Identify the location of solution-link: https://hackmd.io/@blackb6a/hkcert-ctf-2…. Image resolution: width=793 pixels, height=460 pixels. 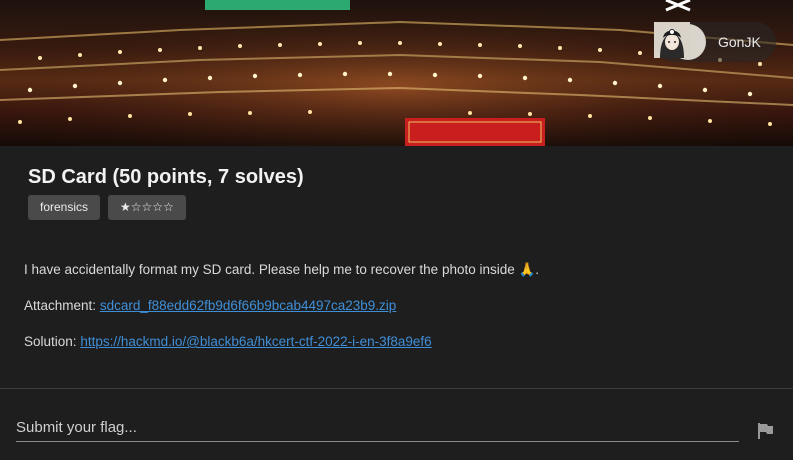
(255, 341).